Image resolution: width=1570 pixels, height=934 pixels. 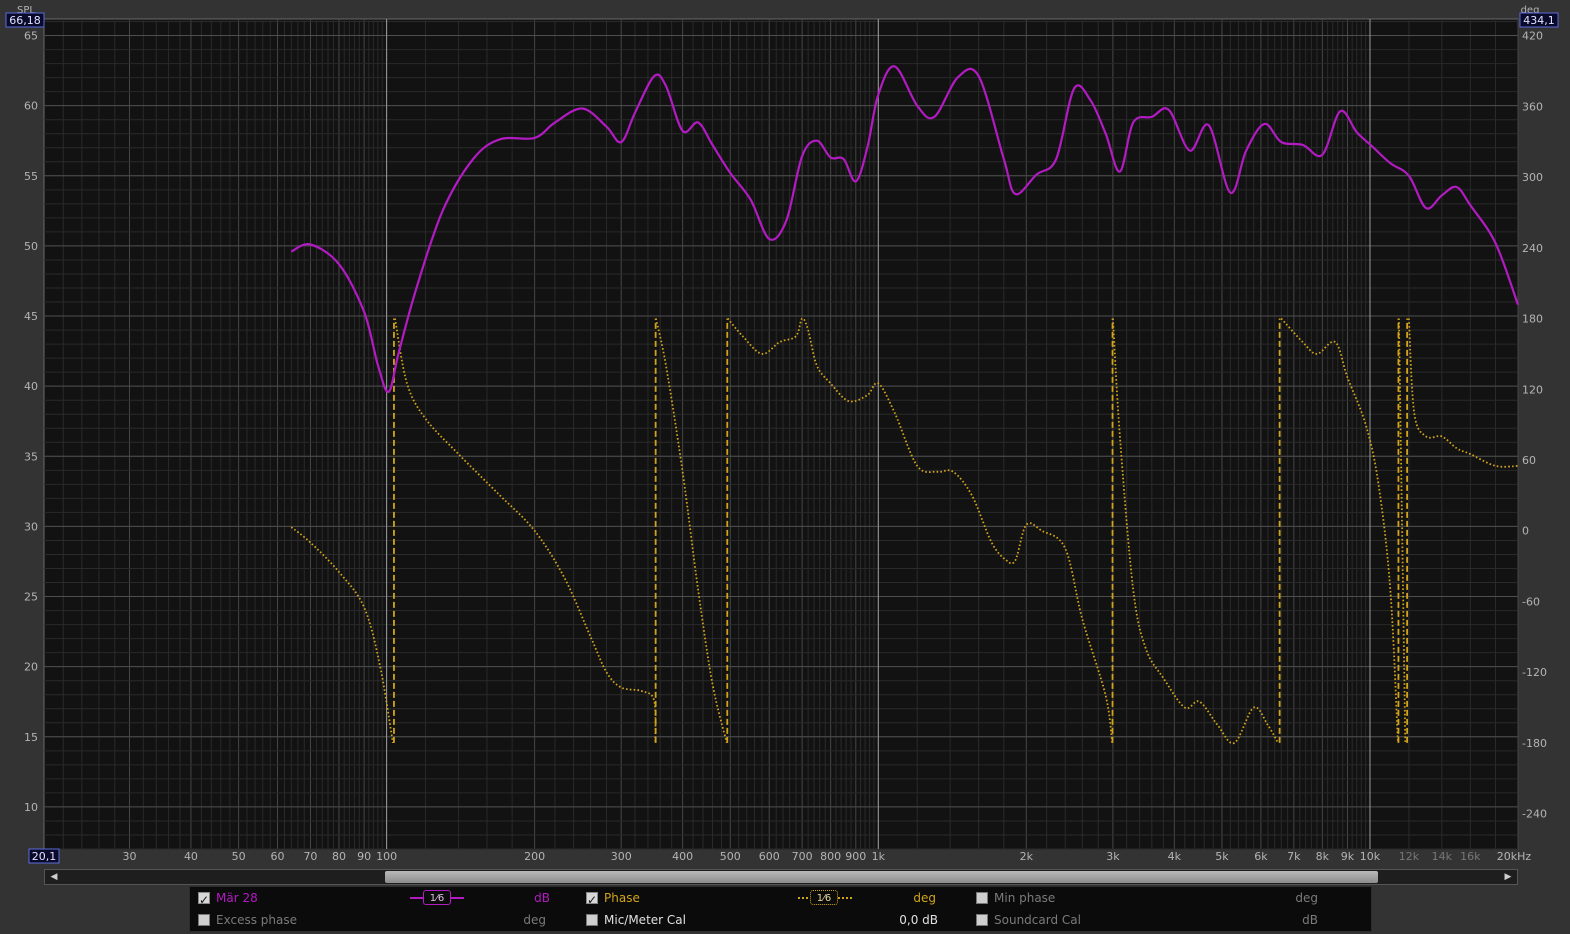 What do you see at coordinates (310, 856) in the screenshot?
I see `x-tick-label: 70` at bounding box center [310, 856].